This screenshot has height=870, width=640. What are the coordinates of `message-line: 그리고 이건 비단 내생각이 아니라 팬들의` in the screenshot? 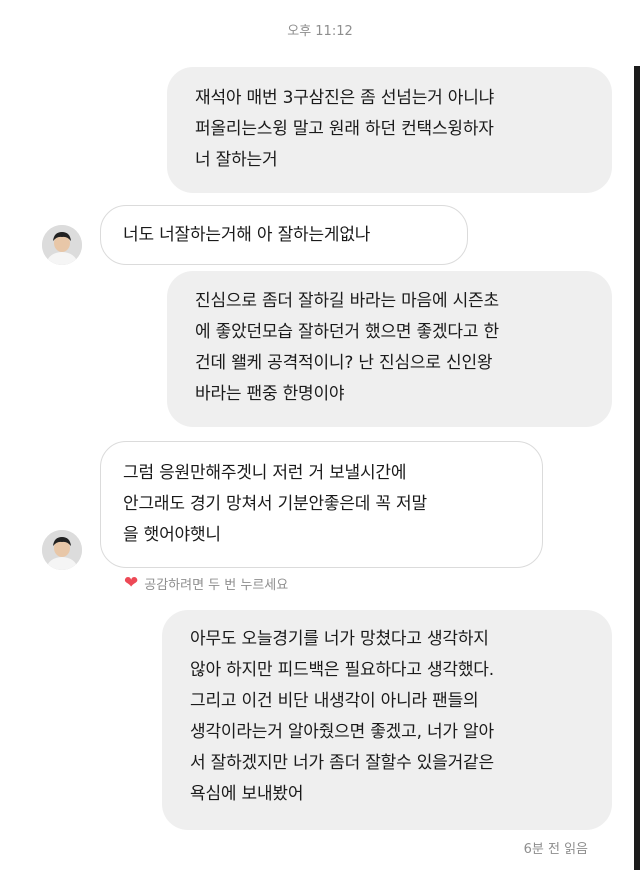 It's located at (334, 701).